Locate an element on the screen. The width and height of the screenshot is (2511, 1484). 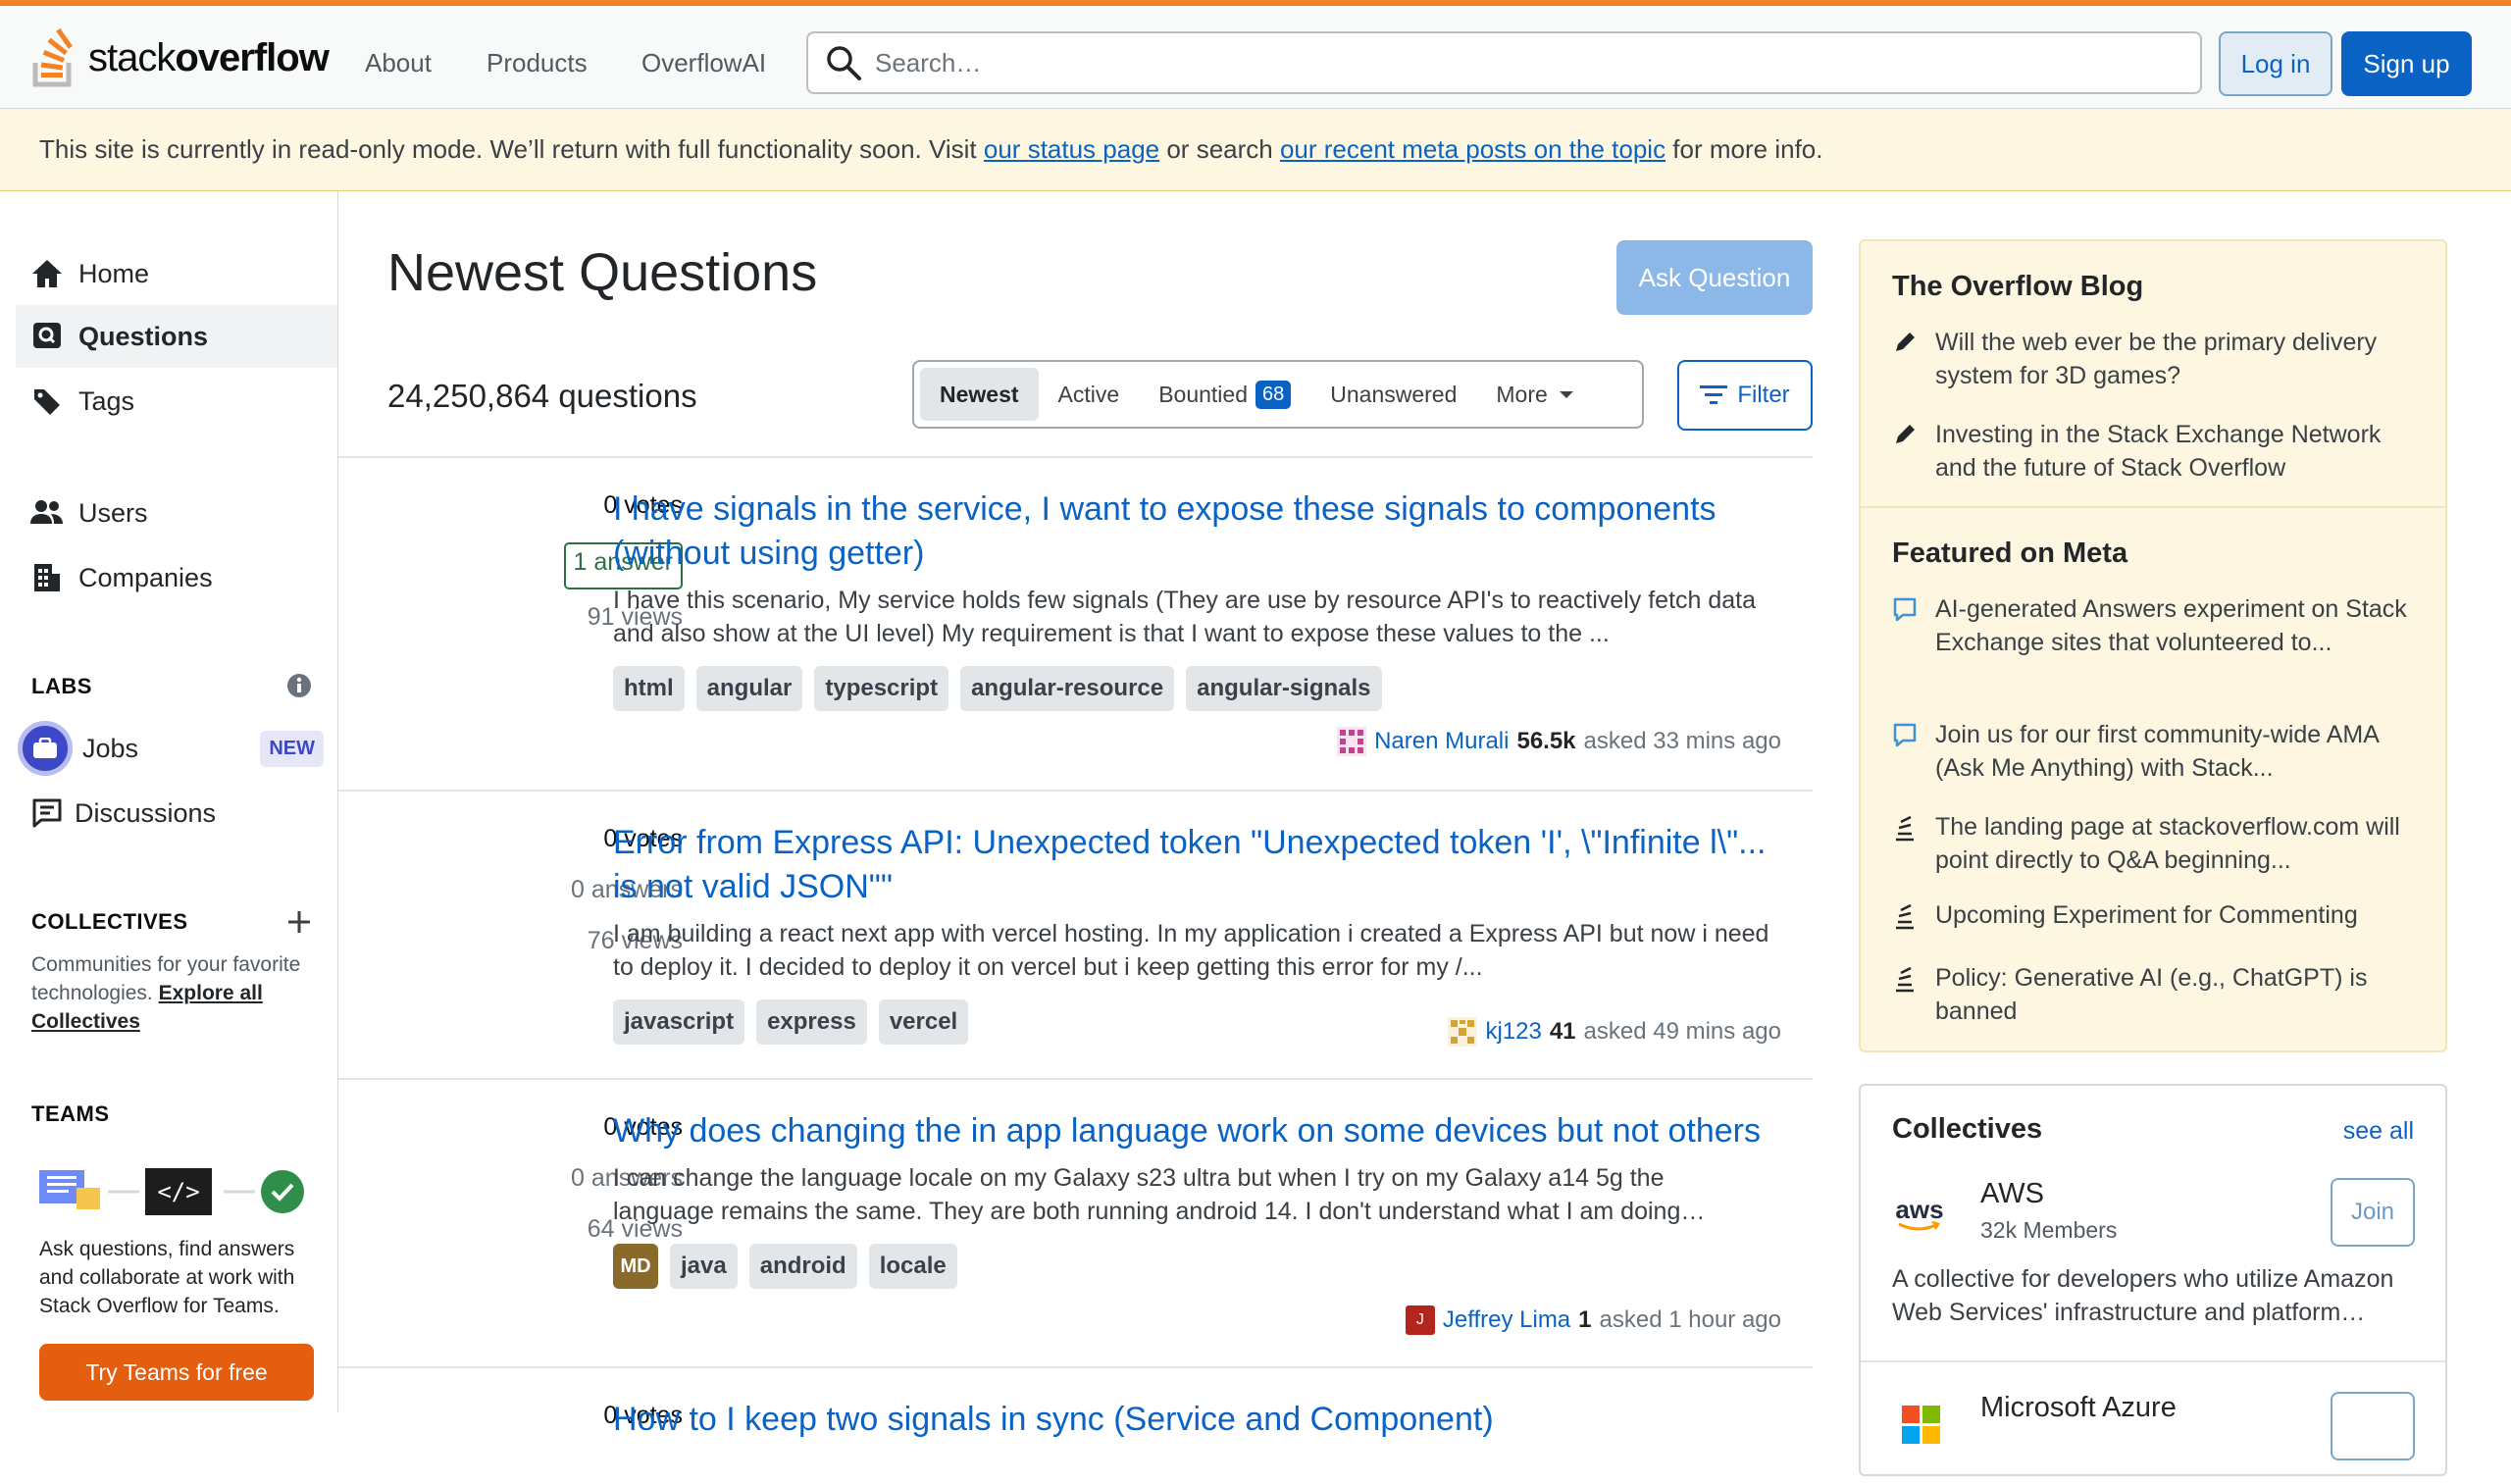
login-button: Log in is located at coordinates (2275, 64).